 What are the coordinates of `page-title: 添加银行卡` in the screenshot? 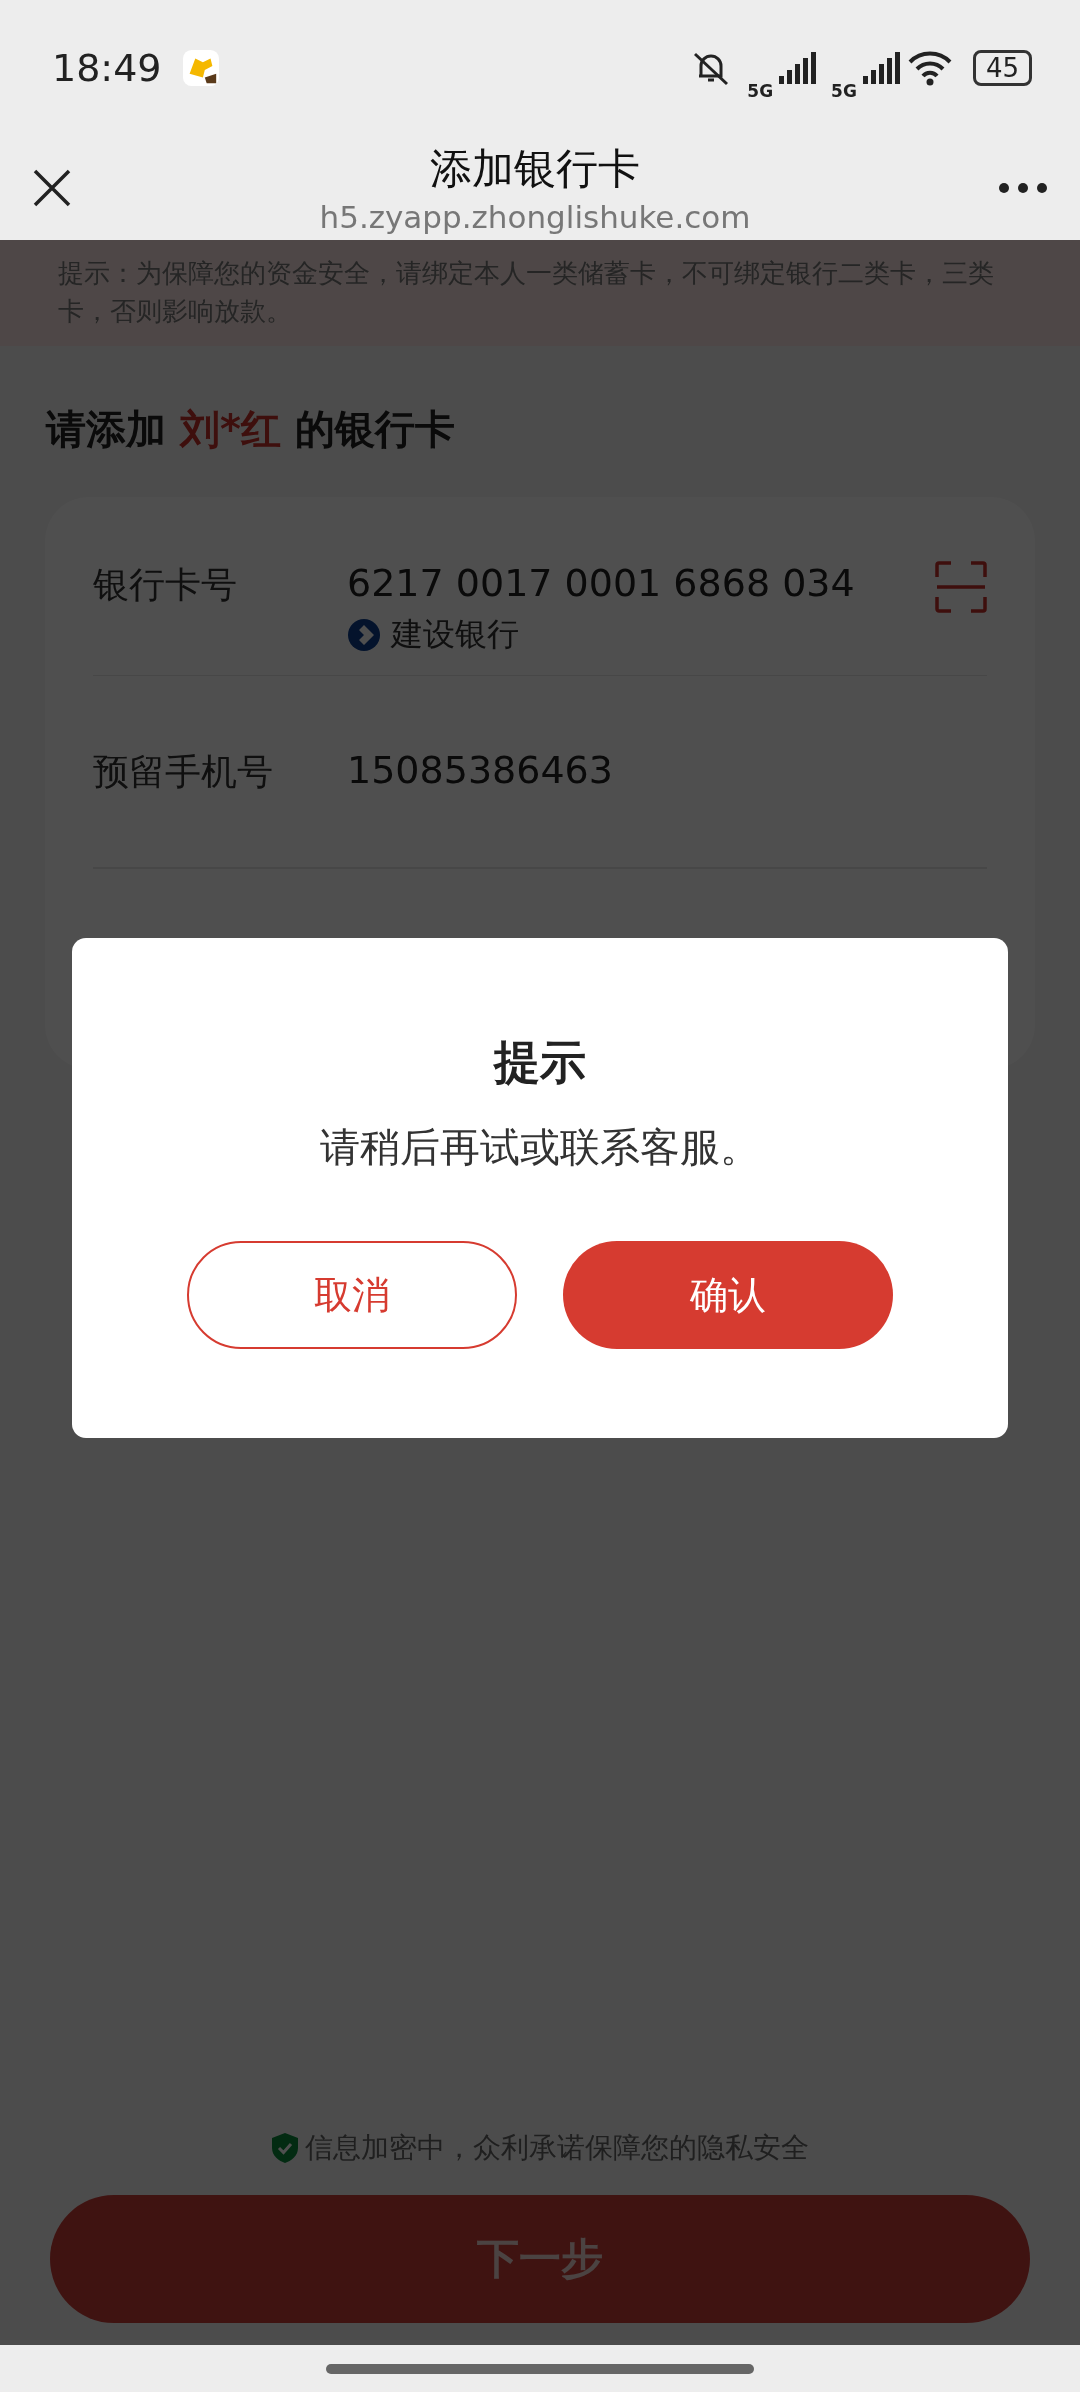 It's located at (535, 168).